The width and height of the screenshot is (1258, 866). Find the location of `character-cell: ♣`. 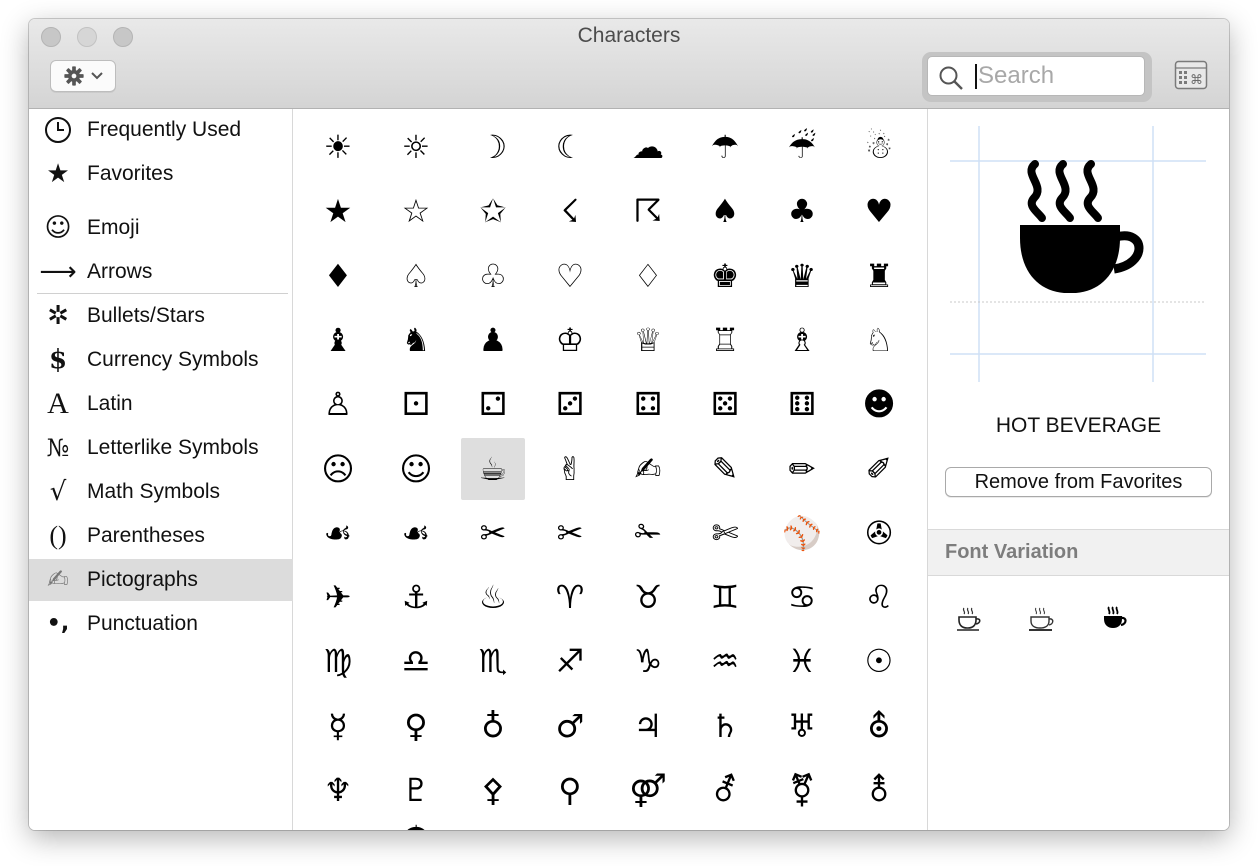

character-cell: ♣ is located at coordinates (802, 211).